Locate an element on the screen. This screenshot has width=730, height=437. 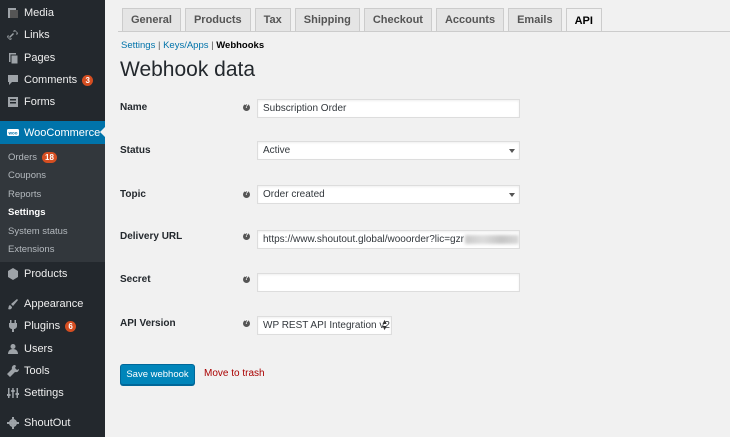
orders-count-badge: 18 is located at coordinates (49, 157).